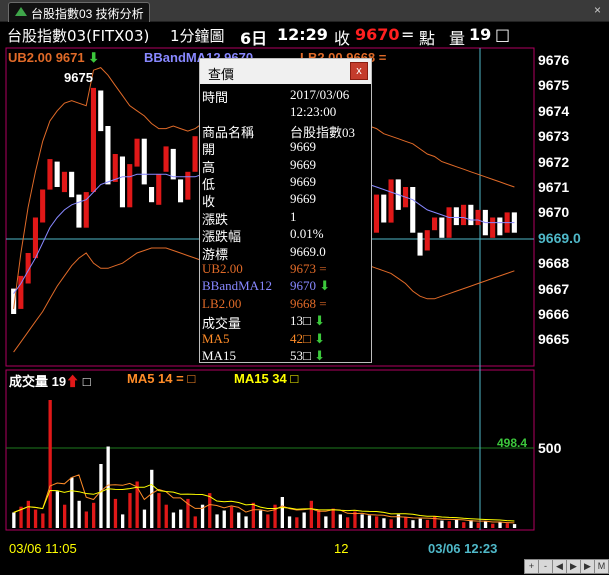 The width and height of the screenshot is (609, 575). What do you see at coordinates (587, 566) in the screenshot?
I see `scroll-end-button: ▶` at bounding box center [587, 566].